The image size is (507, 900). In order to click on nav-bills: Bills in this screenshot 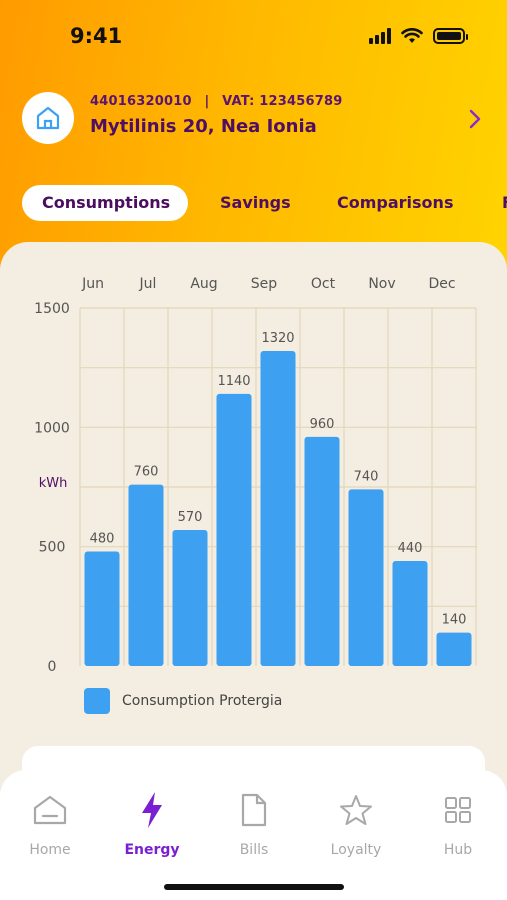, I will do `click(254, 824)`.